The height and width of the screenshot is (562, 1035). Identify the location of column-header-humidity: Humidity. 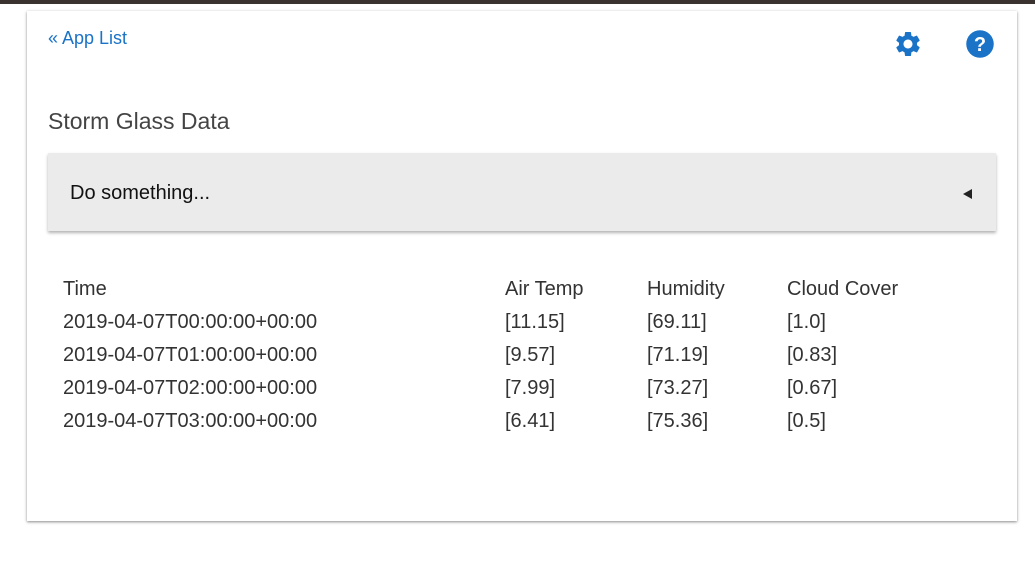
(686, 289).